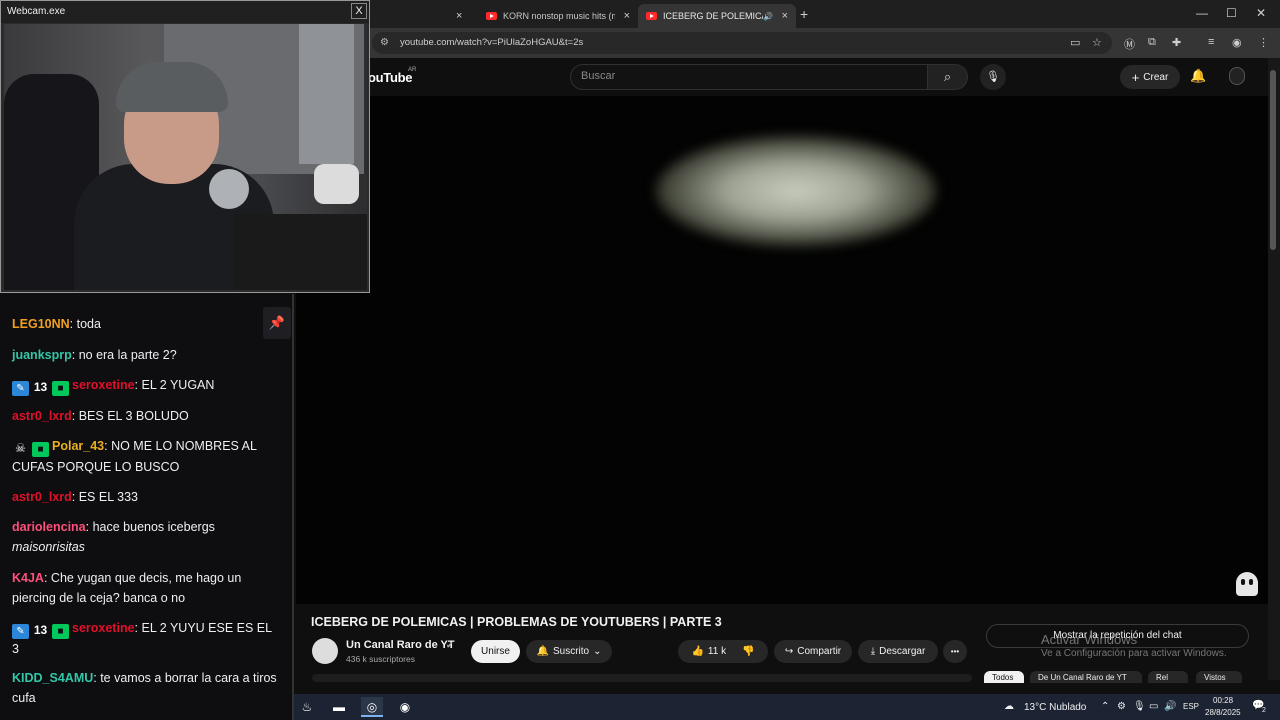  Describe the element at coordinates (1089, 639) in the screenshot. I see `activate-windows-title: Activar Windows` at that location.